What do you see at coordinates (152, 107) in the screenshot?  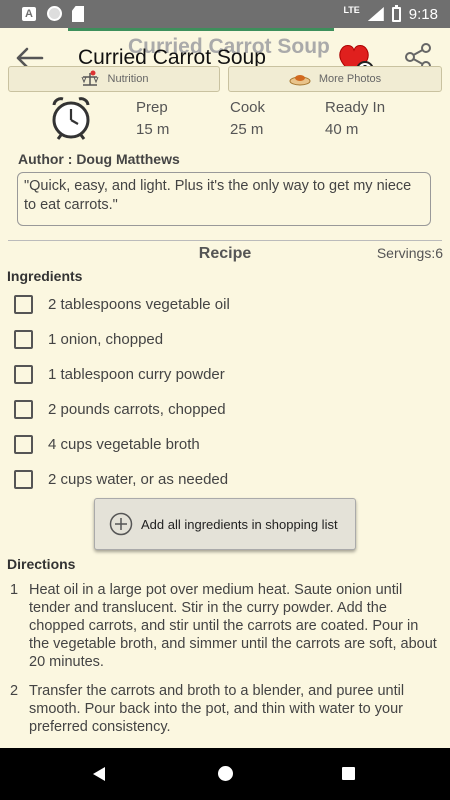 I see `prep-label: Prep` at bounding box center [152, 107].